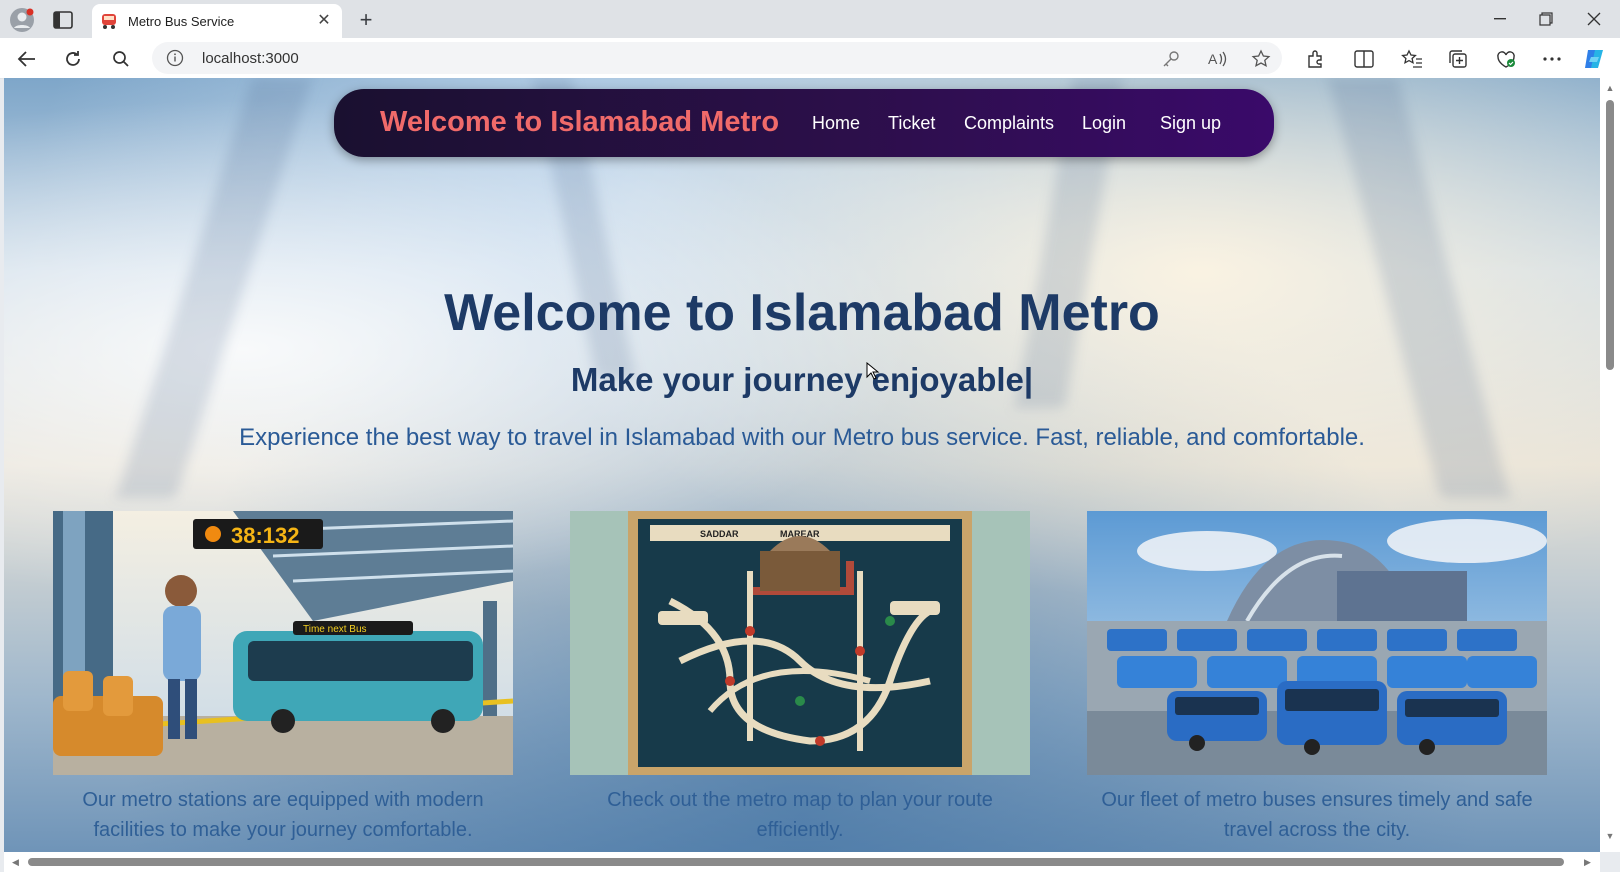  Describe the element at coordinates (121, 59) in the screenshot. I see `search-icon` at that location.